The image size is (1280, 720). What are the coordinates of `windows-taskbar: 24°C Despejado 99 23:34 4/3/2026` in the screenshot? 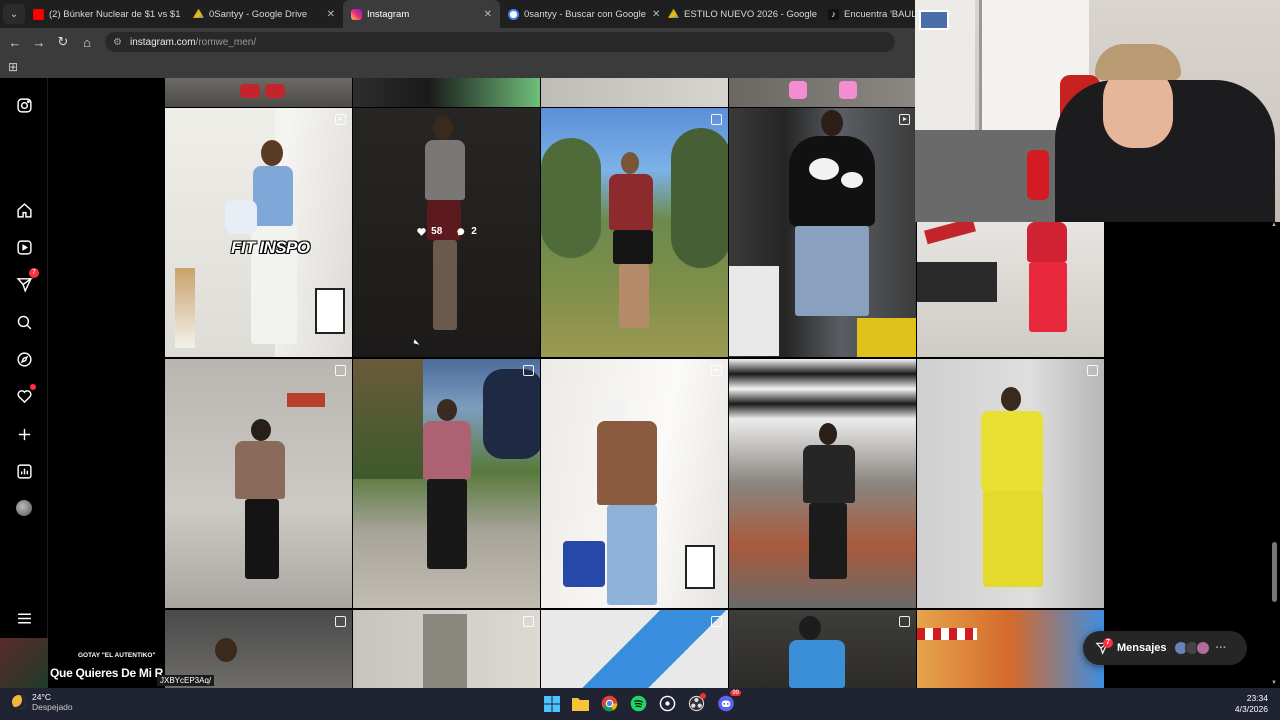 It's located at (640, 704).